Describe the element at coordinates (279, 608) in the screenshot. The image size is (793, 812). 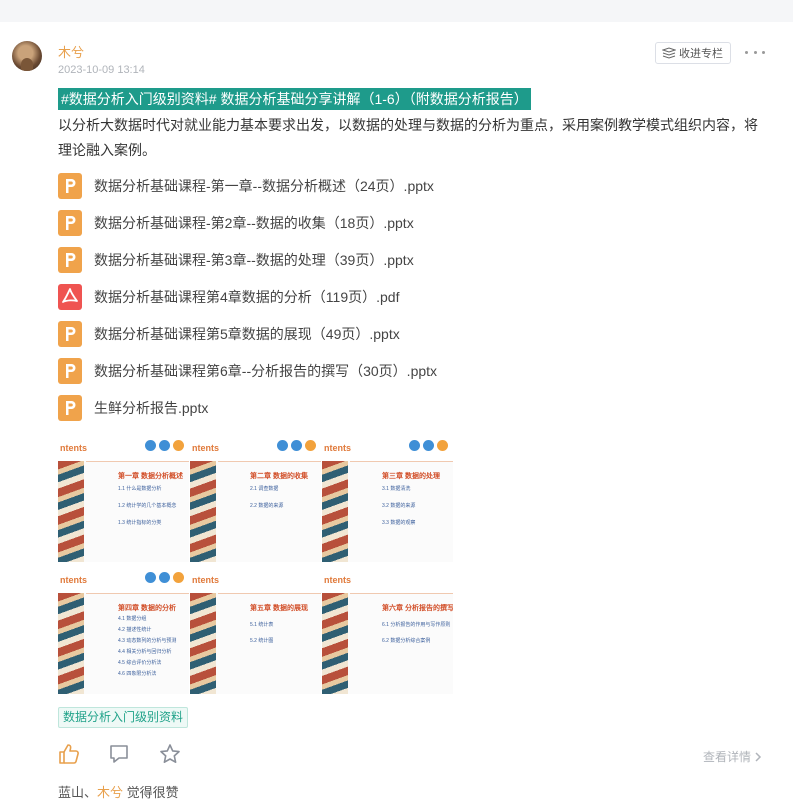
I see `thumbnail-chapter: 第五章 数据的展现` at that location.